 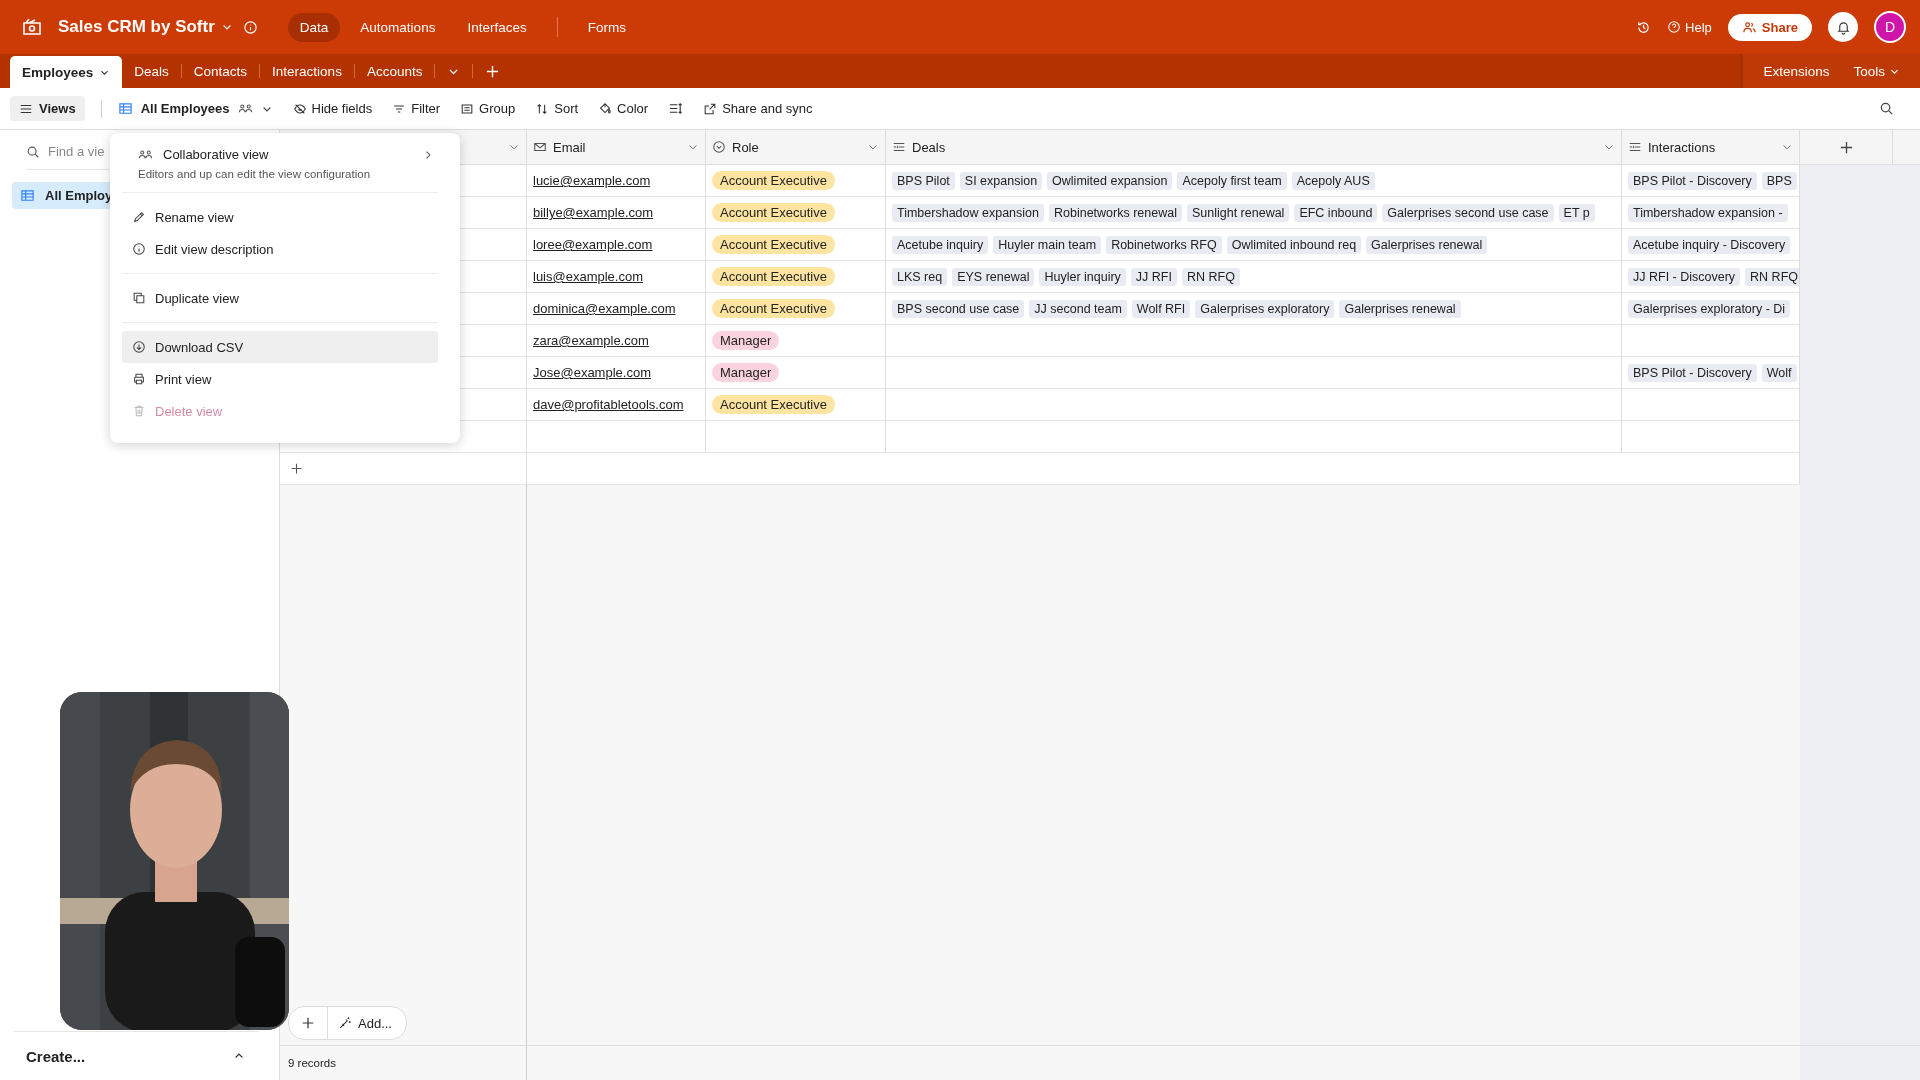 I want to click on people-icon, so click(x=1749, y=27).